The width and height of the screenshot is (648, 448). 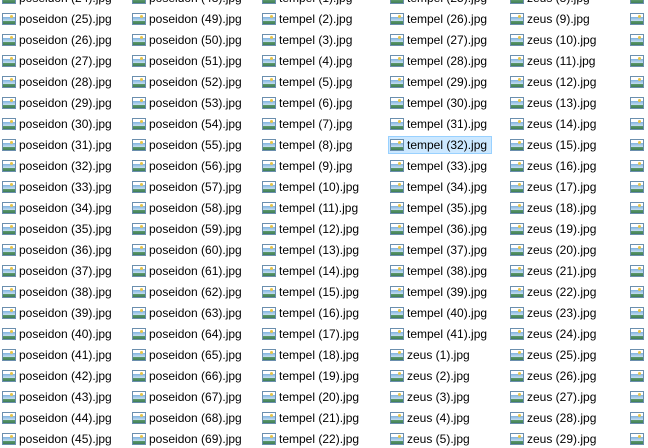 I want to click on file-item: tempel (29).jpg, so click(x=440, y=82).